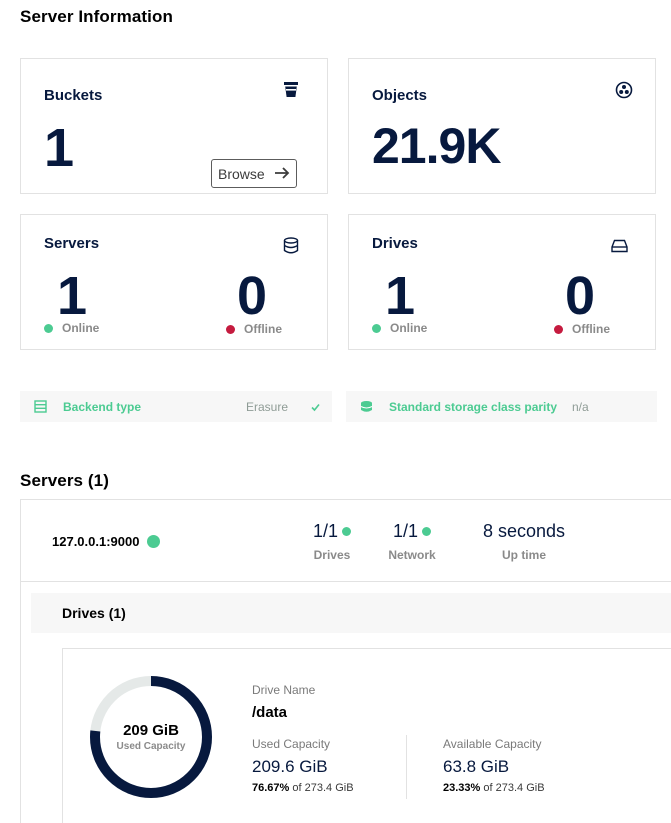  Describe the element at coordinates (73, 95) in the screenshot. I see `buckets-title: Buckets` at that location.